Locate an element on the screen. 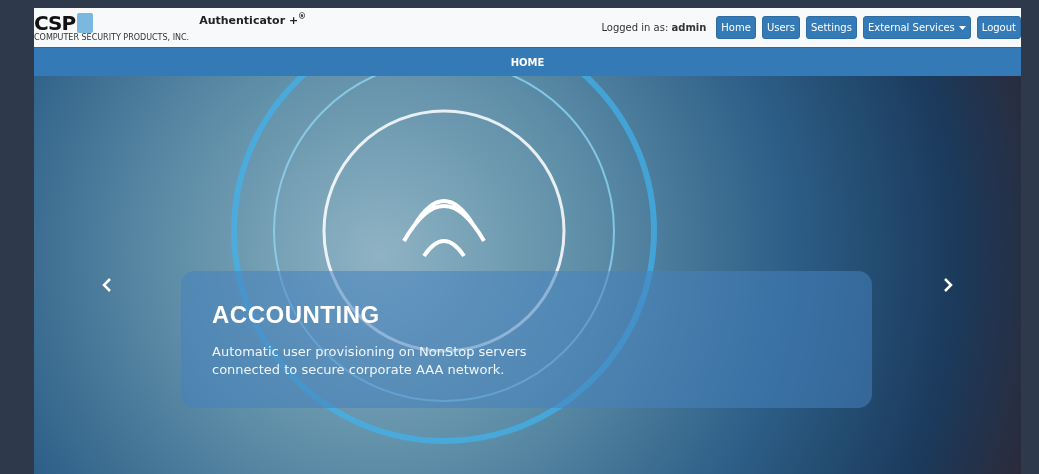  caption-text: Automatic user provisioning on NonStop servers connected to secure corporate AAA network. is located at coordinates (370, 361).